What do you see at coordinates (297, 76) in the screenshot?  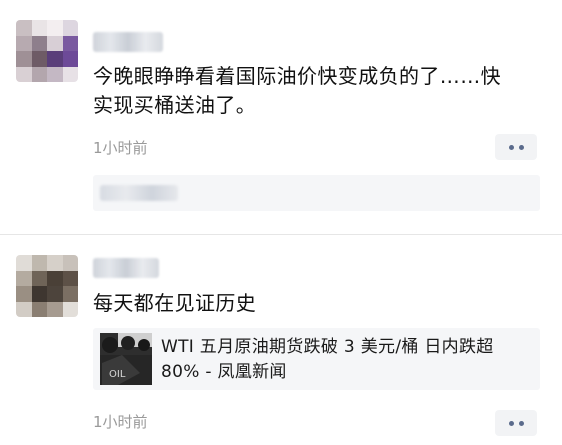 I see `comment-text-line: 今晚眼睁睁看着国际油价快变成负的了……快` at bounding box center [297, 76].